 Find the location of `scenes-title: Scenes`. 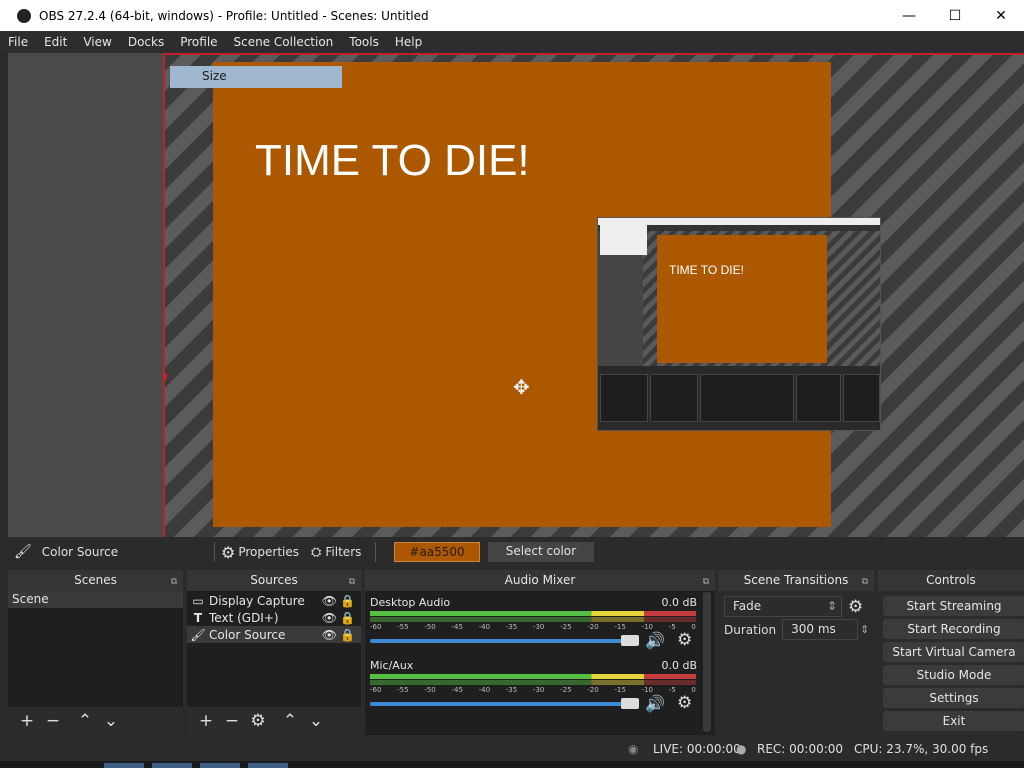

scenes-title: Scenes is located at coordinates (95, 580).